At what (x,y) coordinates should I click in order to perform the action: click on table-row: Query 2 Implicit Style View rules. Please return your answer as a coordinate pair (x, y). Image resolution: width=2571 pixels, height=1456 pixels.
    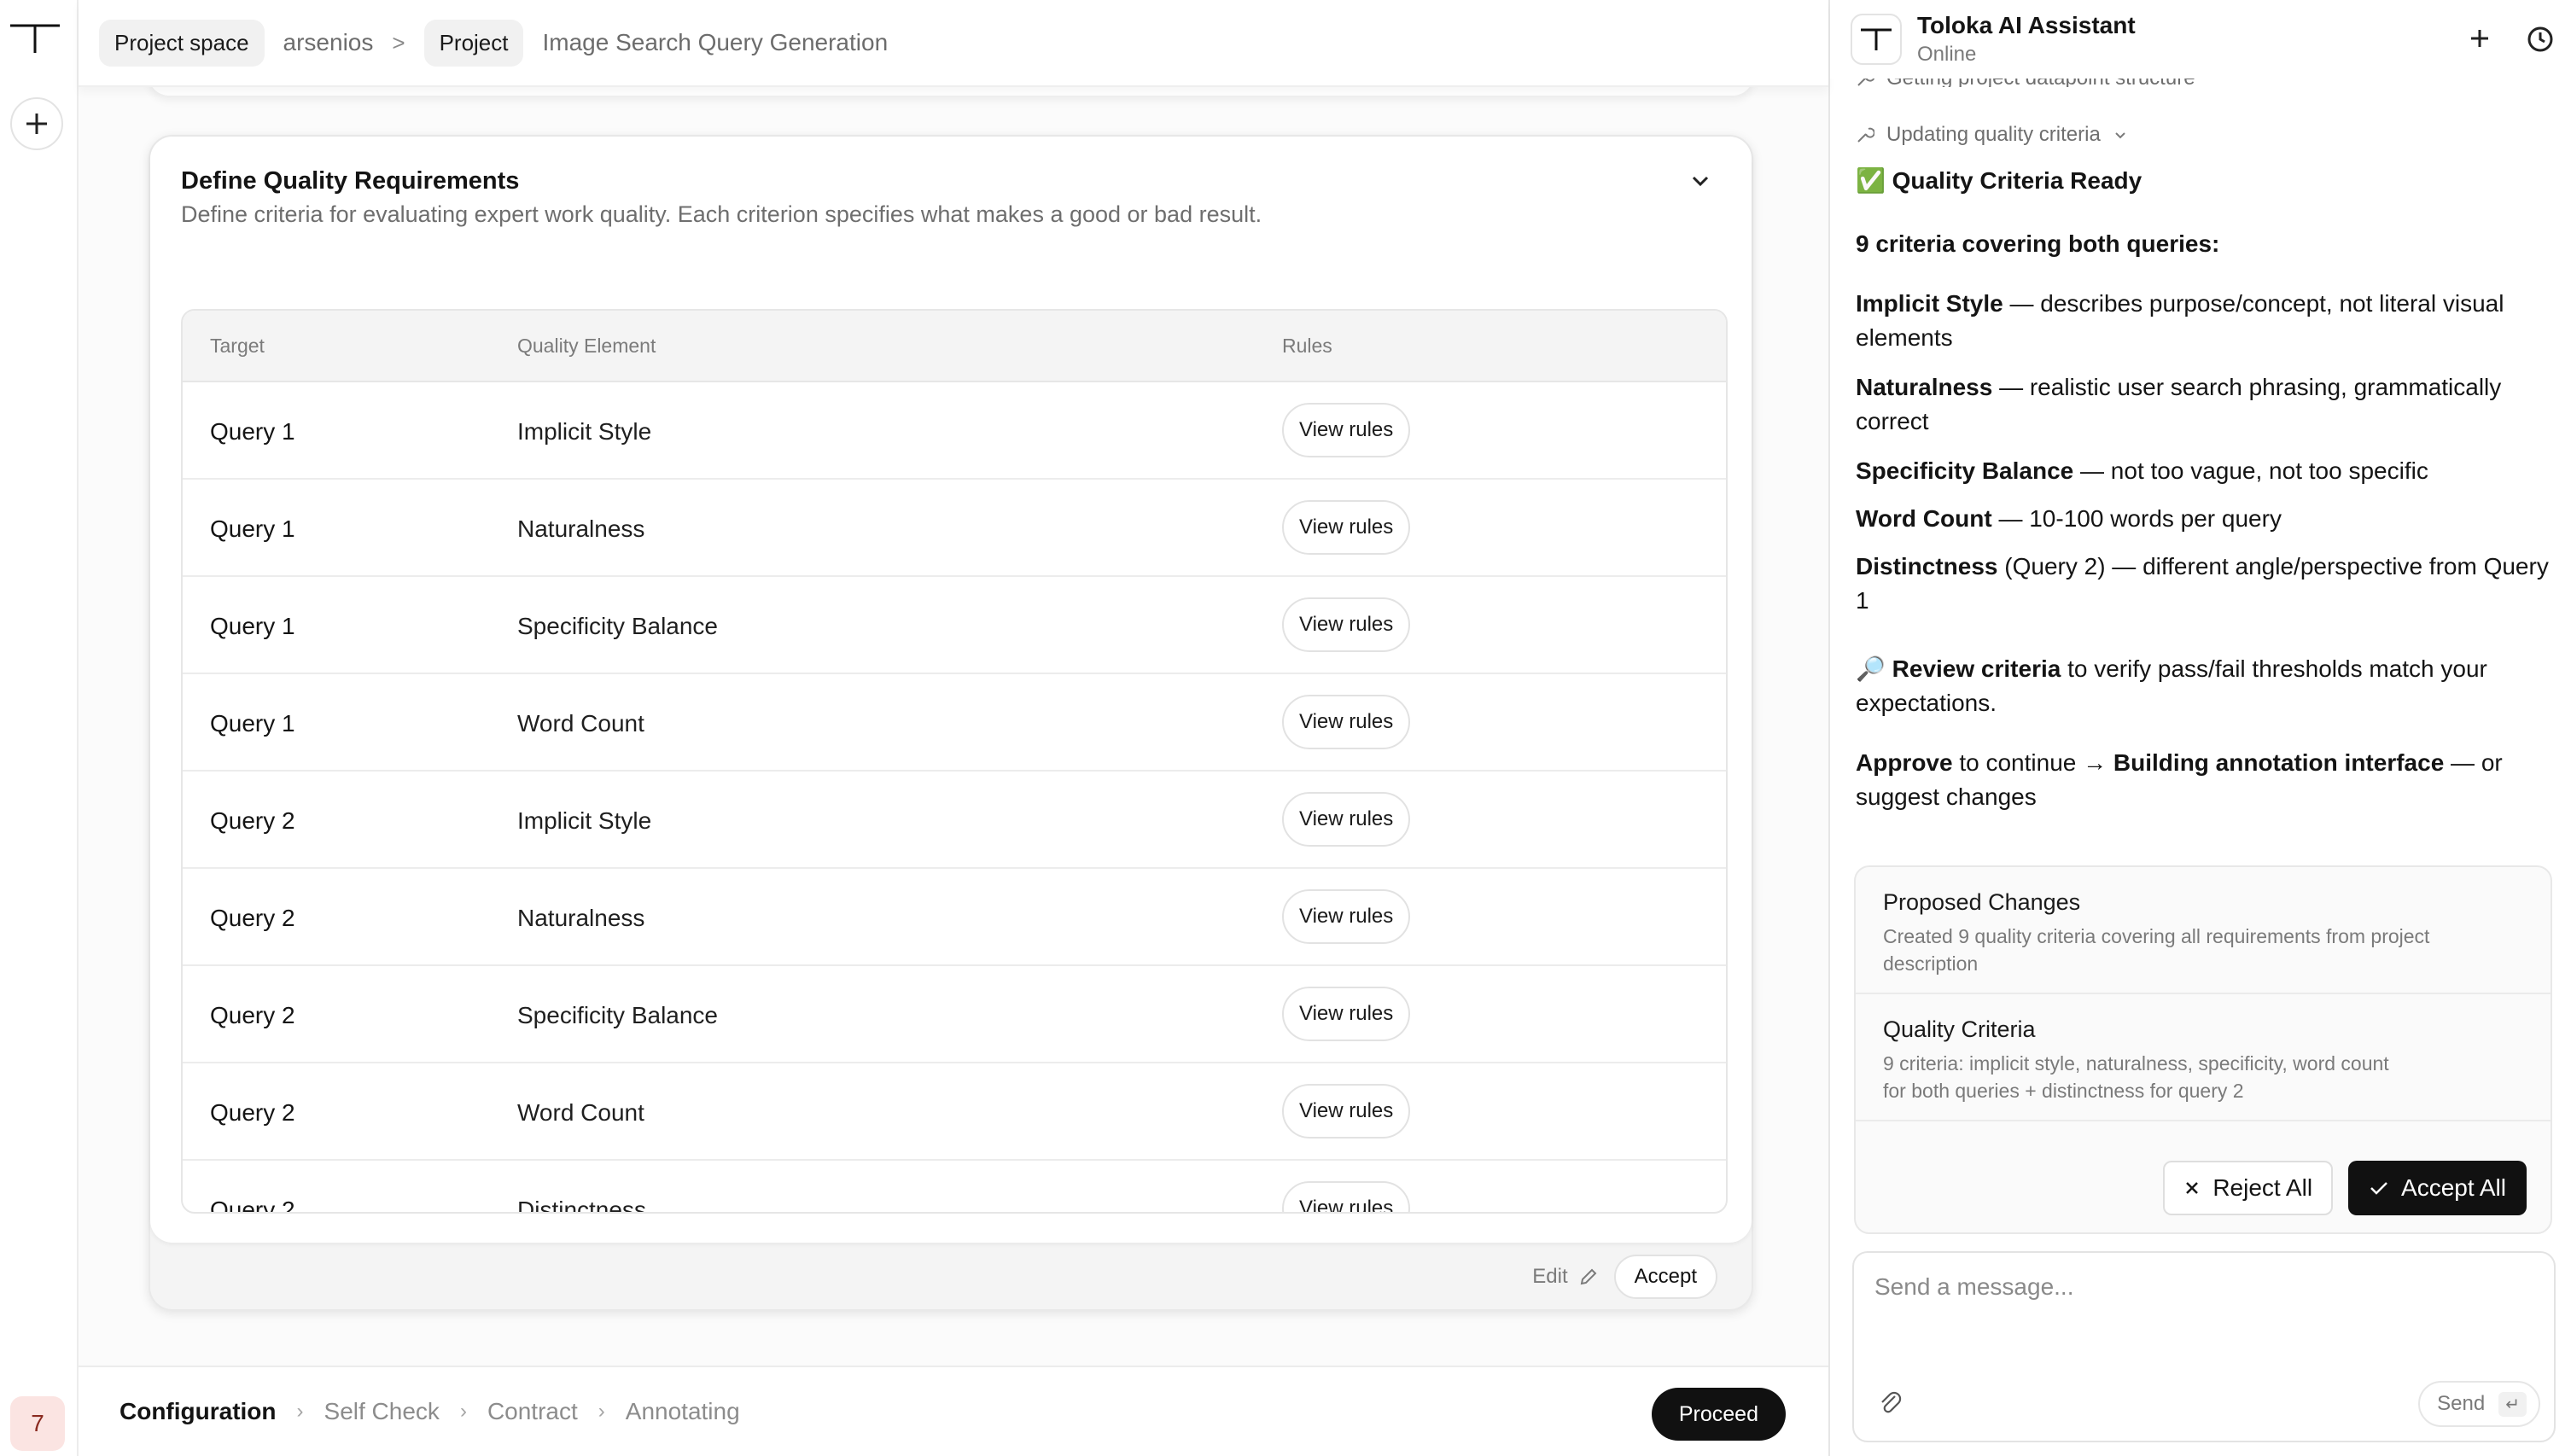
    Looking at the image, I should click on (954, 820).